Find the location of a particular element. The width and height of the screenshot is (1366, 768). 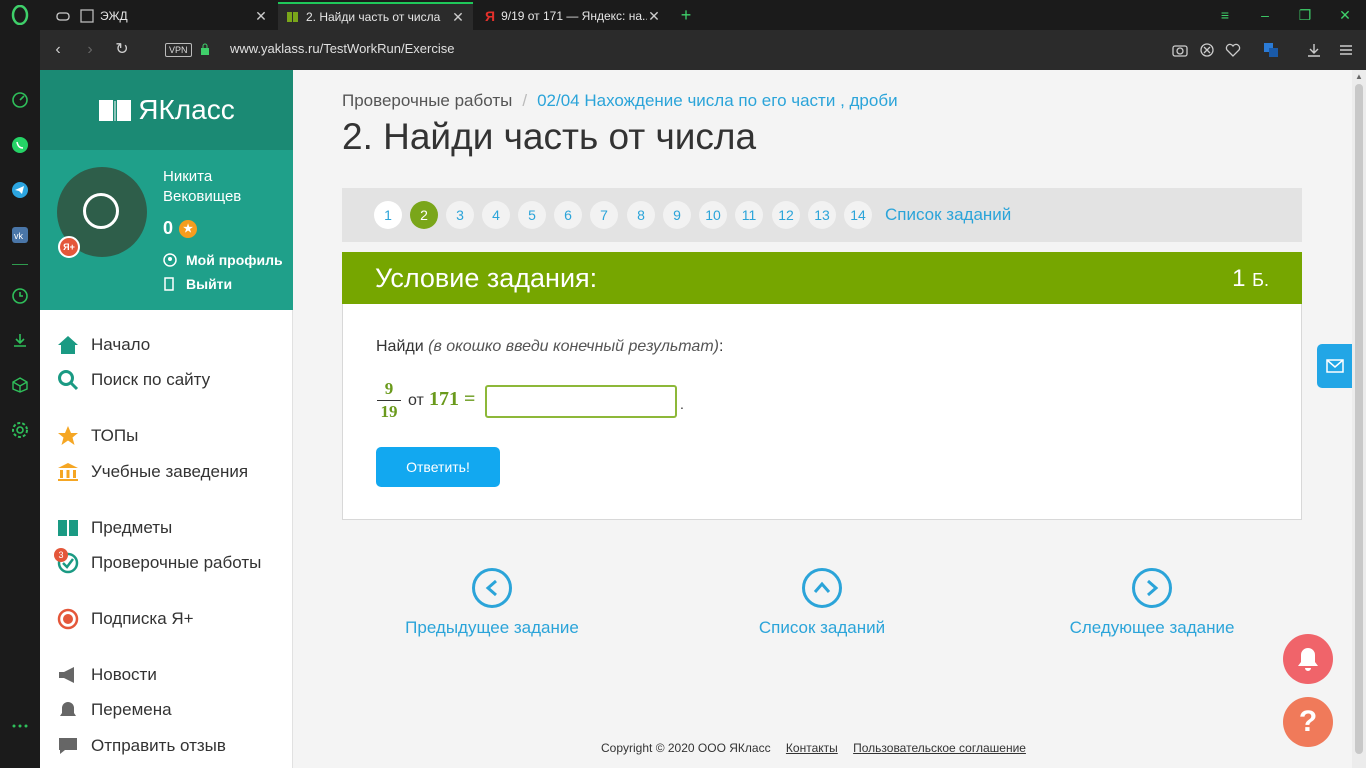

submit-button: Ответить! is located at coordinates (438, 467).